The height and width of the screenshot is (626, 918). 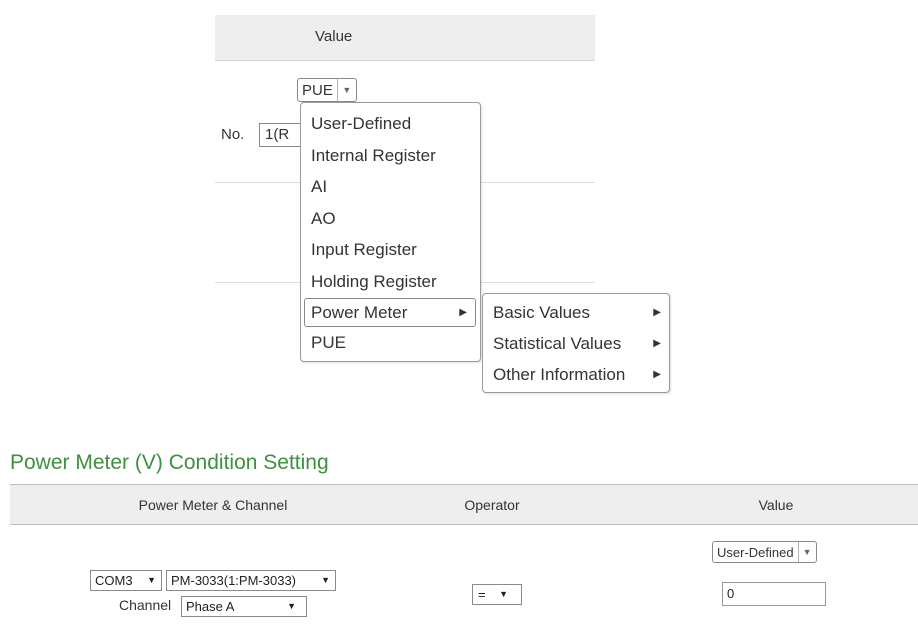 I want to click on channel-label: Channel, so click(x=145, y=605).